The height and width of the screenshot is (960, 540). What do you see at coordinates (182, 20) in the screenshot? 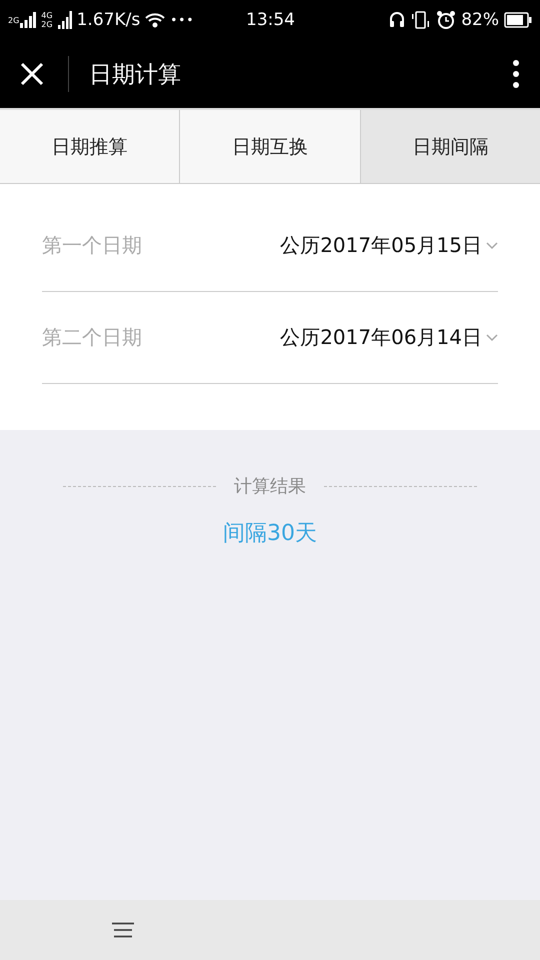
I see `more-notifications: •••` at bounding box center [182, 20].